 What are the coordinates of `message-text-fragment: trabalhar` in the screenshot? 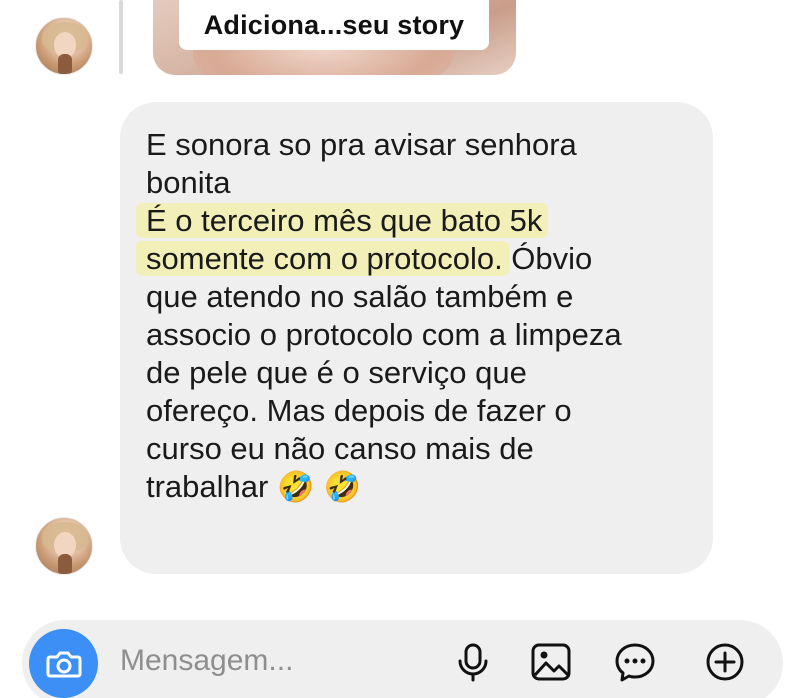 It's located at (207, 486).